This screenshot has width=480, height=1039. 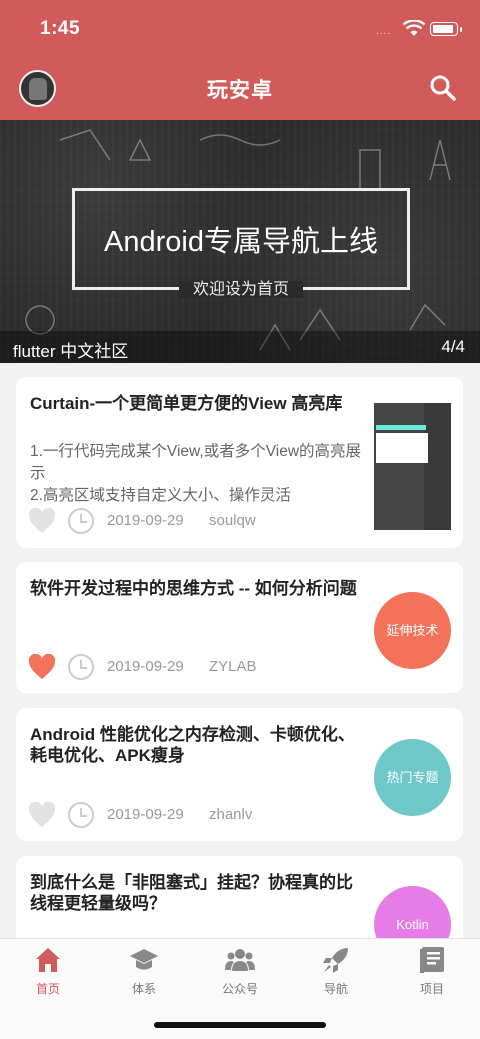 What do you see at coordinates (453, 346) in the screenshot?
I see `banner-pager: 4/4` at bounding box center [453, 346].